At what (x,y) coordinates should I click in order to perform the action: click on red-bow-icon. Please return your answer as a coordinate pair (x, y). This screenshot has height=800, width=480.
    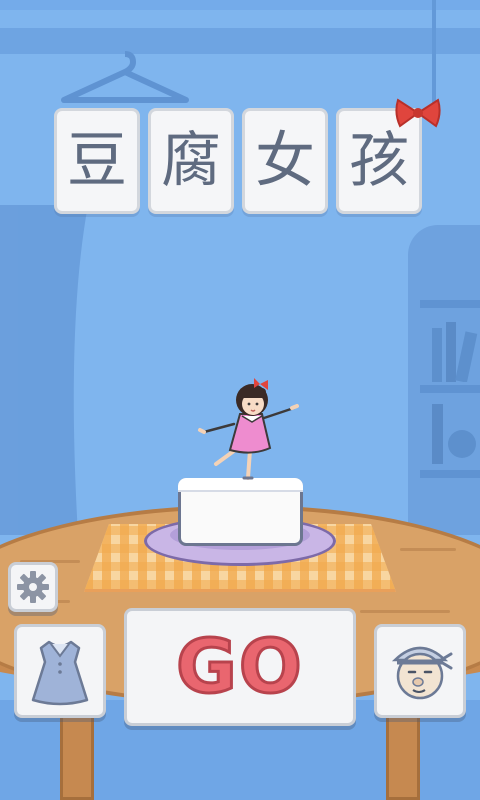
    Looking at the image, I should click on (418, 113).